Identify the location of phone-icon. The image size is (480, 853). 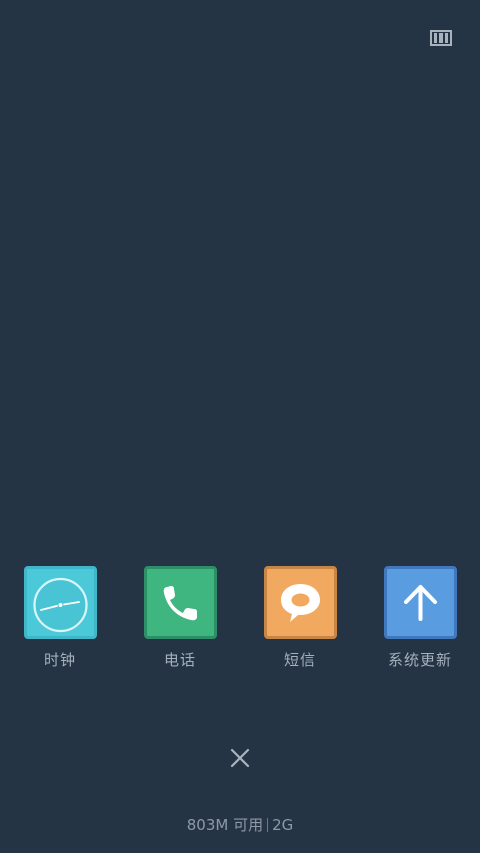
(180, 603).